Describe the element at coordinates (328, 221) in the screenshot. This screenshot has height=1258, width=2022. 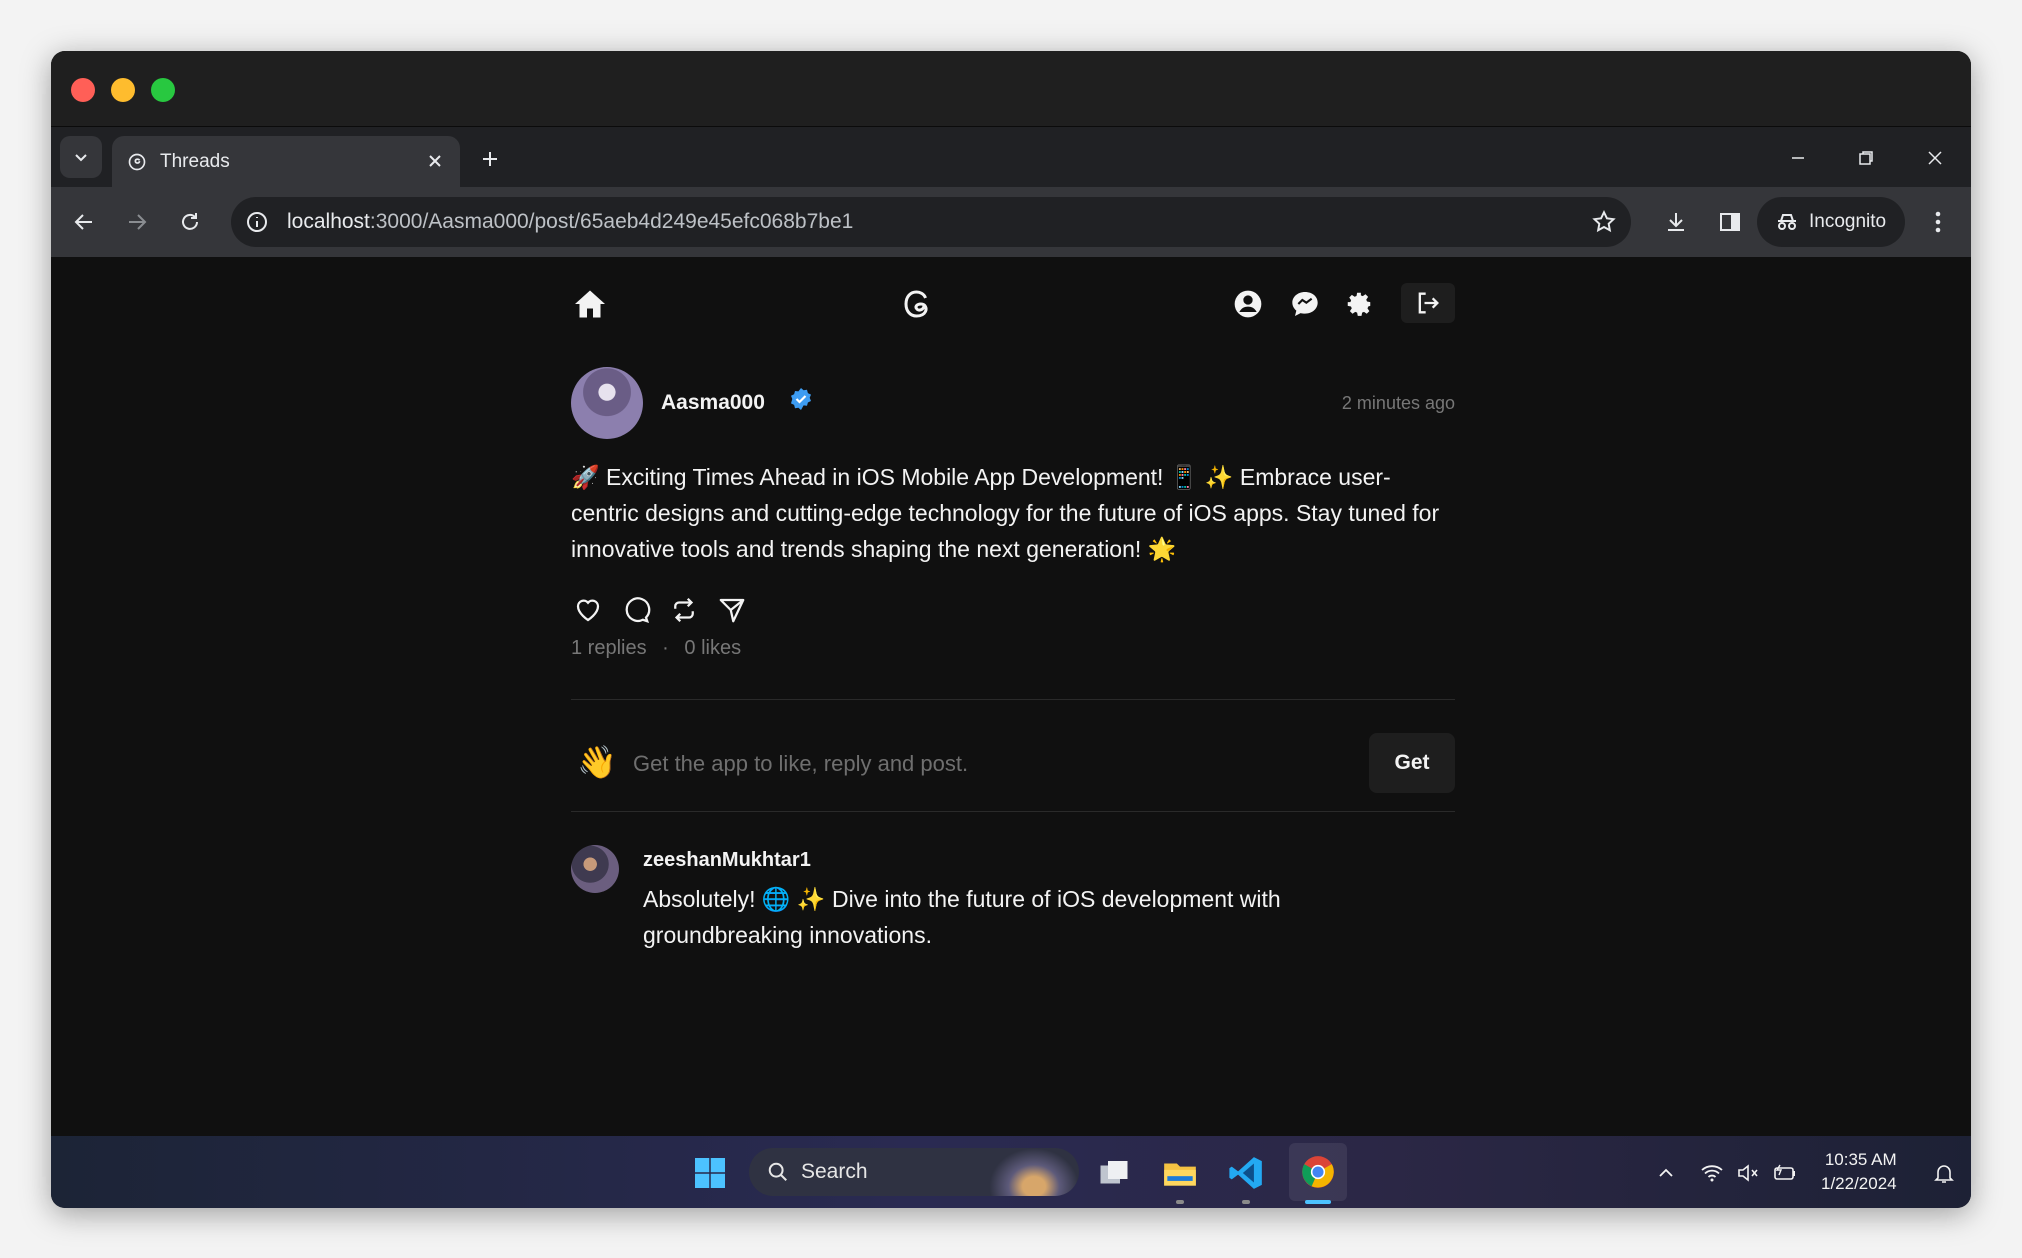
I see `url-host: localhost` at that location.